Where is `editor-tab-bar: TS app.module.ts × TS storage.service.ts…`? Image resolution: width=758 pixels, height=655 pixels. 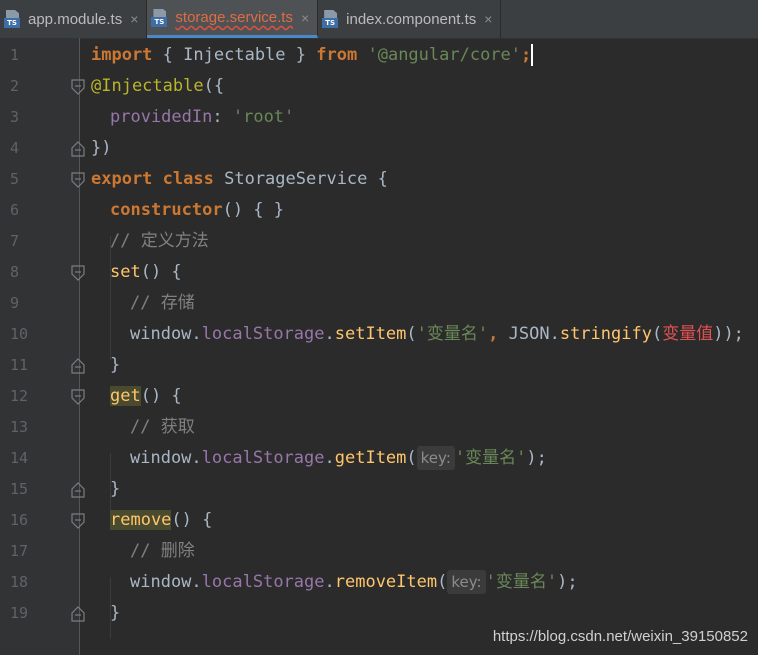 editor-tab-bar: TS app.module.ts × TS storage.service.ts… is located at coordinates (379, 19).